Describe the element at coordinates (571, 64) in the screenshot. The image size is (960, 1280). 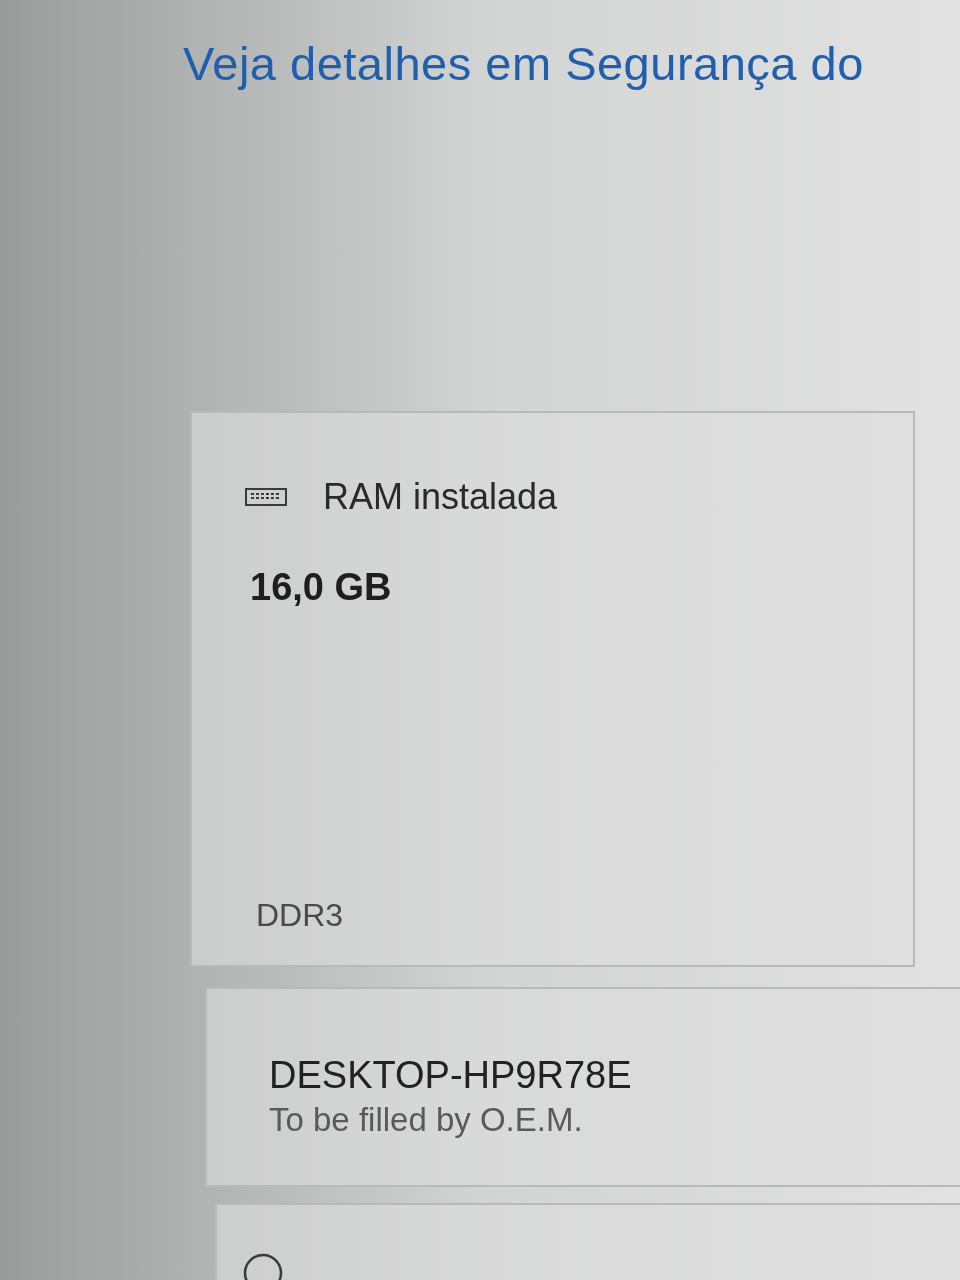
I see `security-details-link: Veja detalhes em Segurança do` at that location.